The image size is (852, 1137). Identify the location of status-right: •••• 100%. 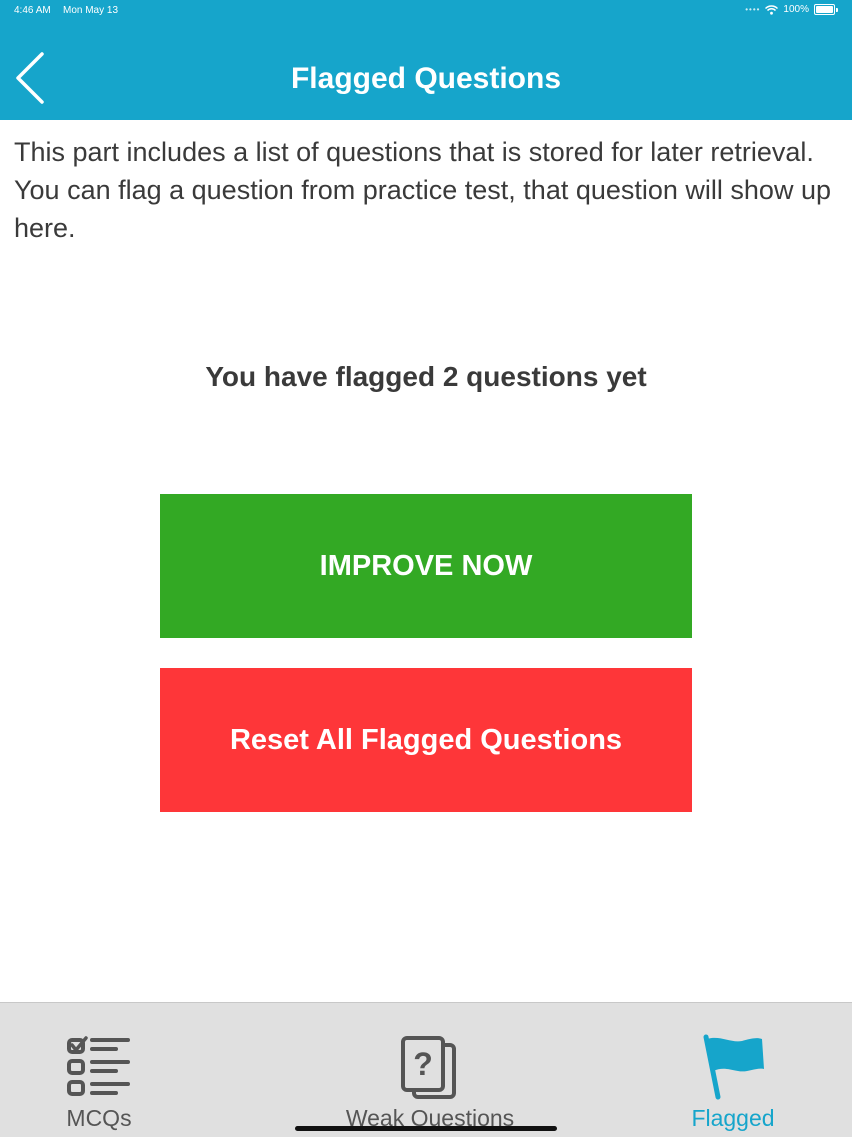
(791, 9).